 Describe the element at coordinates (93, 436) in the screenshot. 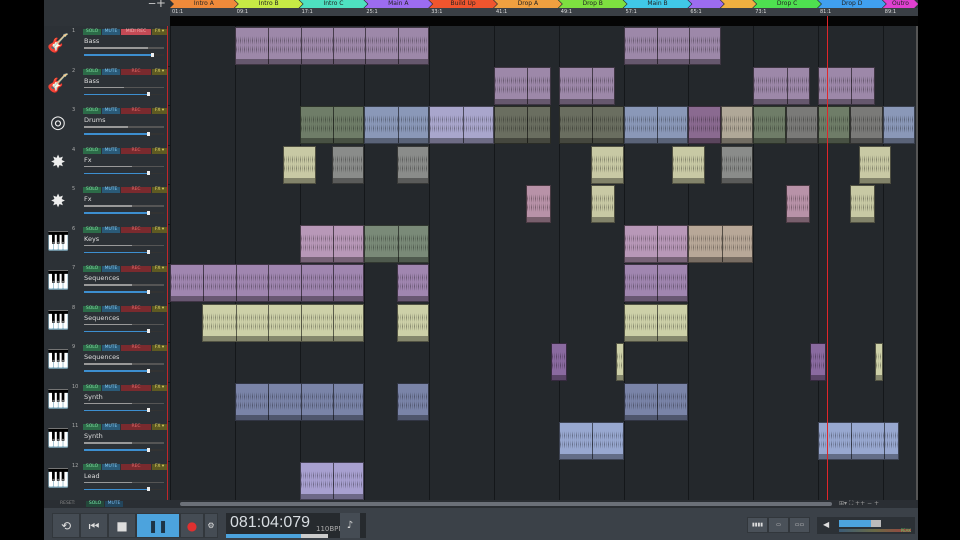

I see `track-name: Synth` at that location.